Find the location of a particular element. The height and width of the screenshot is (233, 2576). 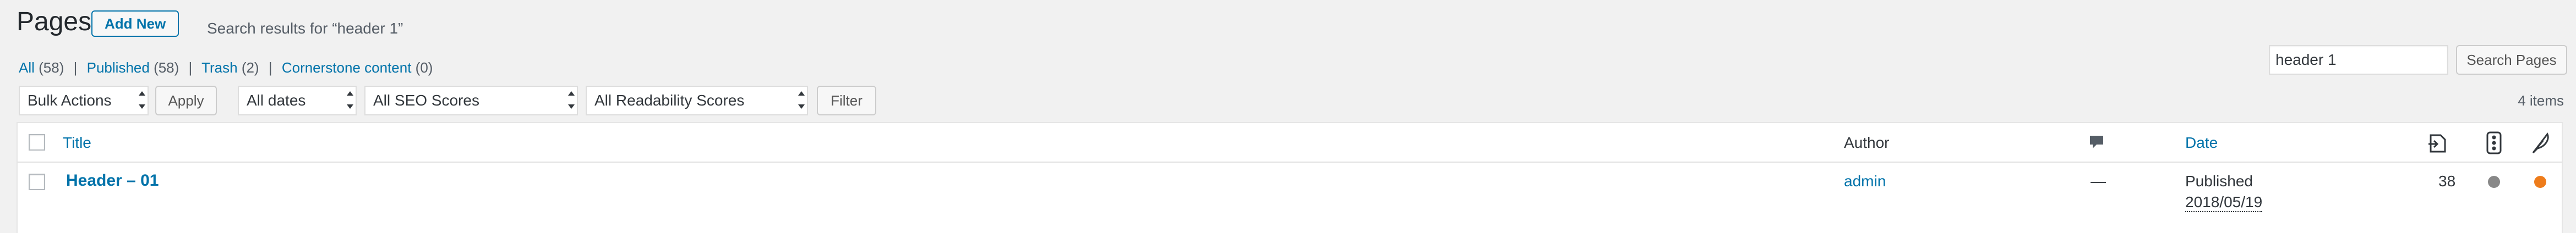

search-input is located at coordinates (2358, 60).